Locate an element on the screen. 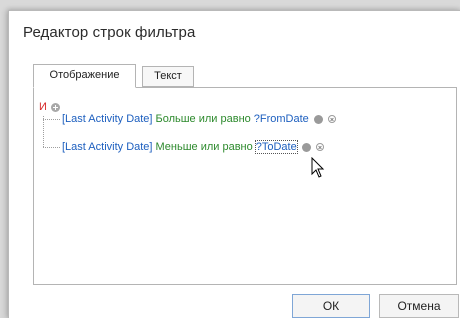 This screenshot has height=318, width=460. mouse-pointer-icon is located at coordinates (318, 167).